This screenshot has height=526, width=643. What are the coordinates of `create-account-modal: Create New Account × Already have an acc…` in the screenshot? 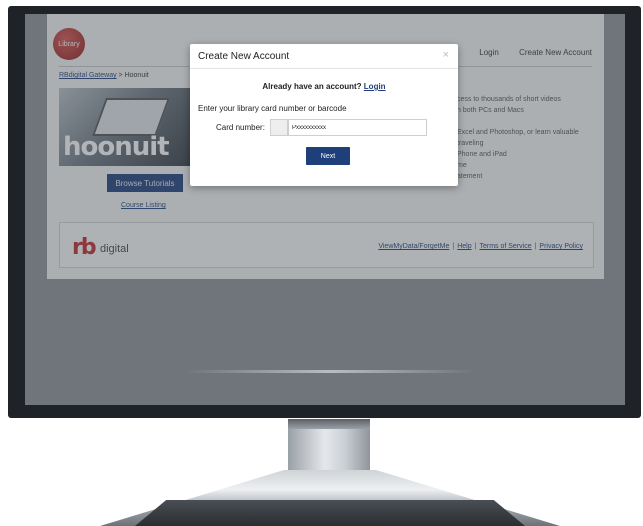 It's located at (324, 115).